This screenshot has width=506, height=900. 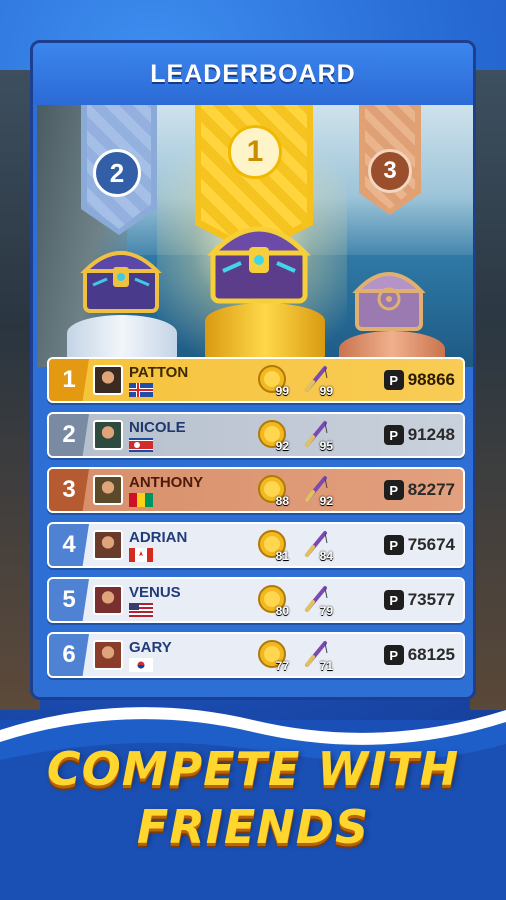 I want to click on promo-banner: COMPETE WITH FRIENDS, so click(x=253, y=798).